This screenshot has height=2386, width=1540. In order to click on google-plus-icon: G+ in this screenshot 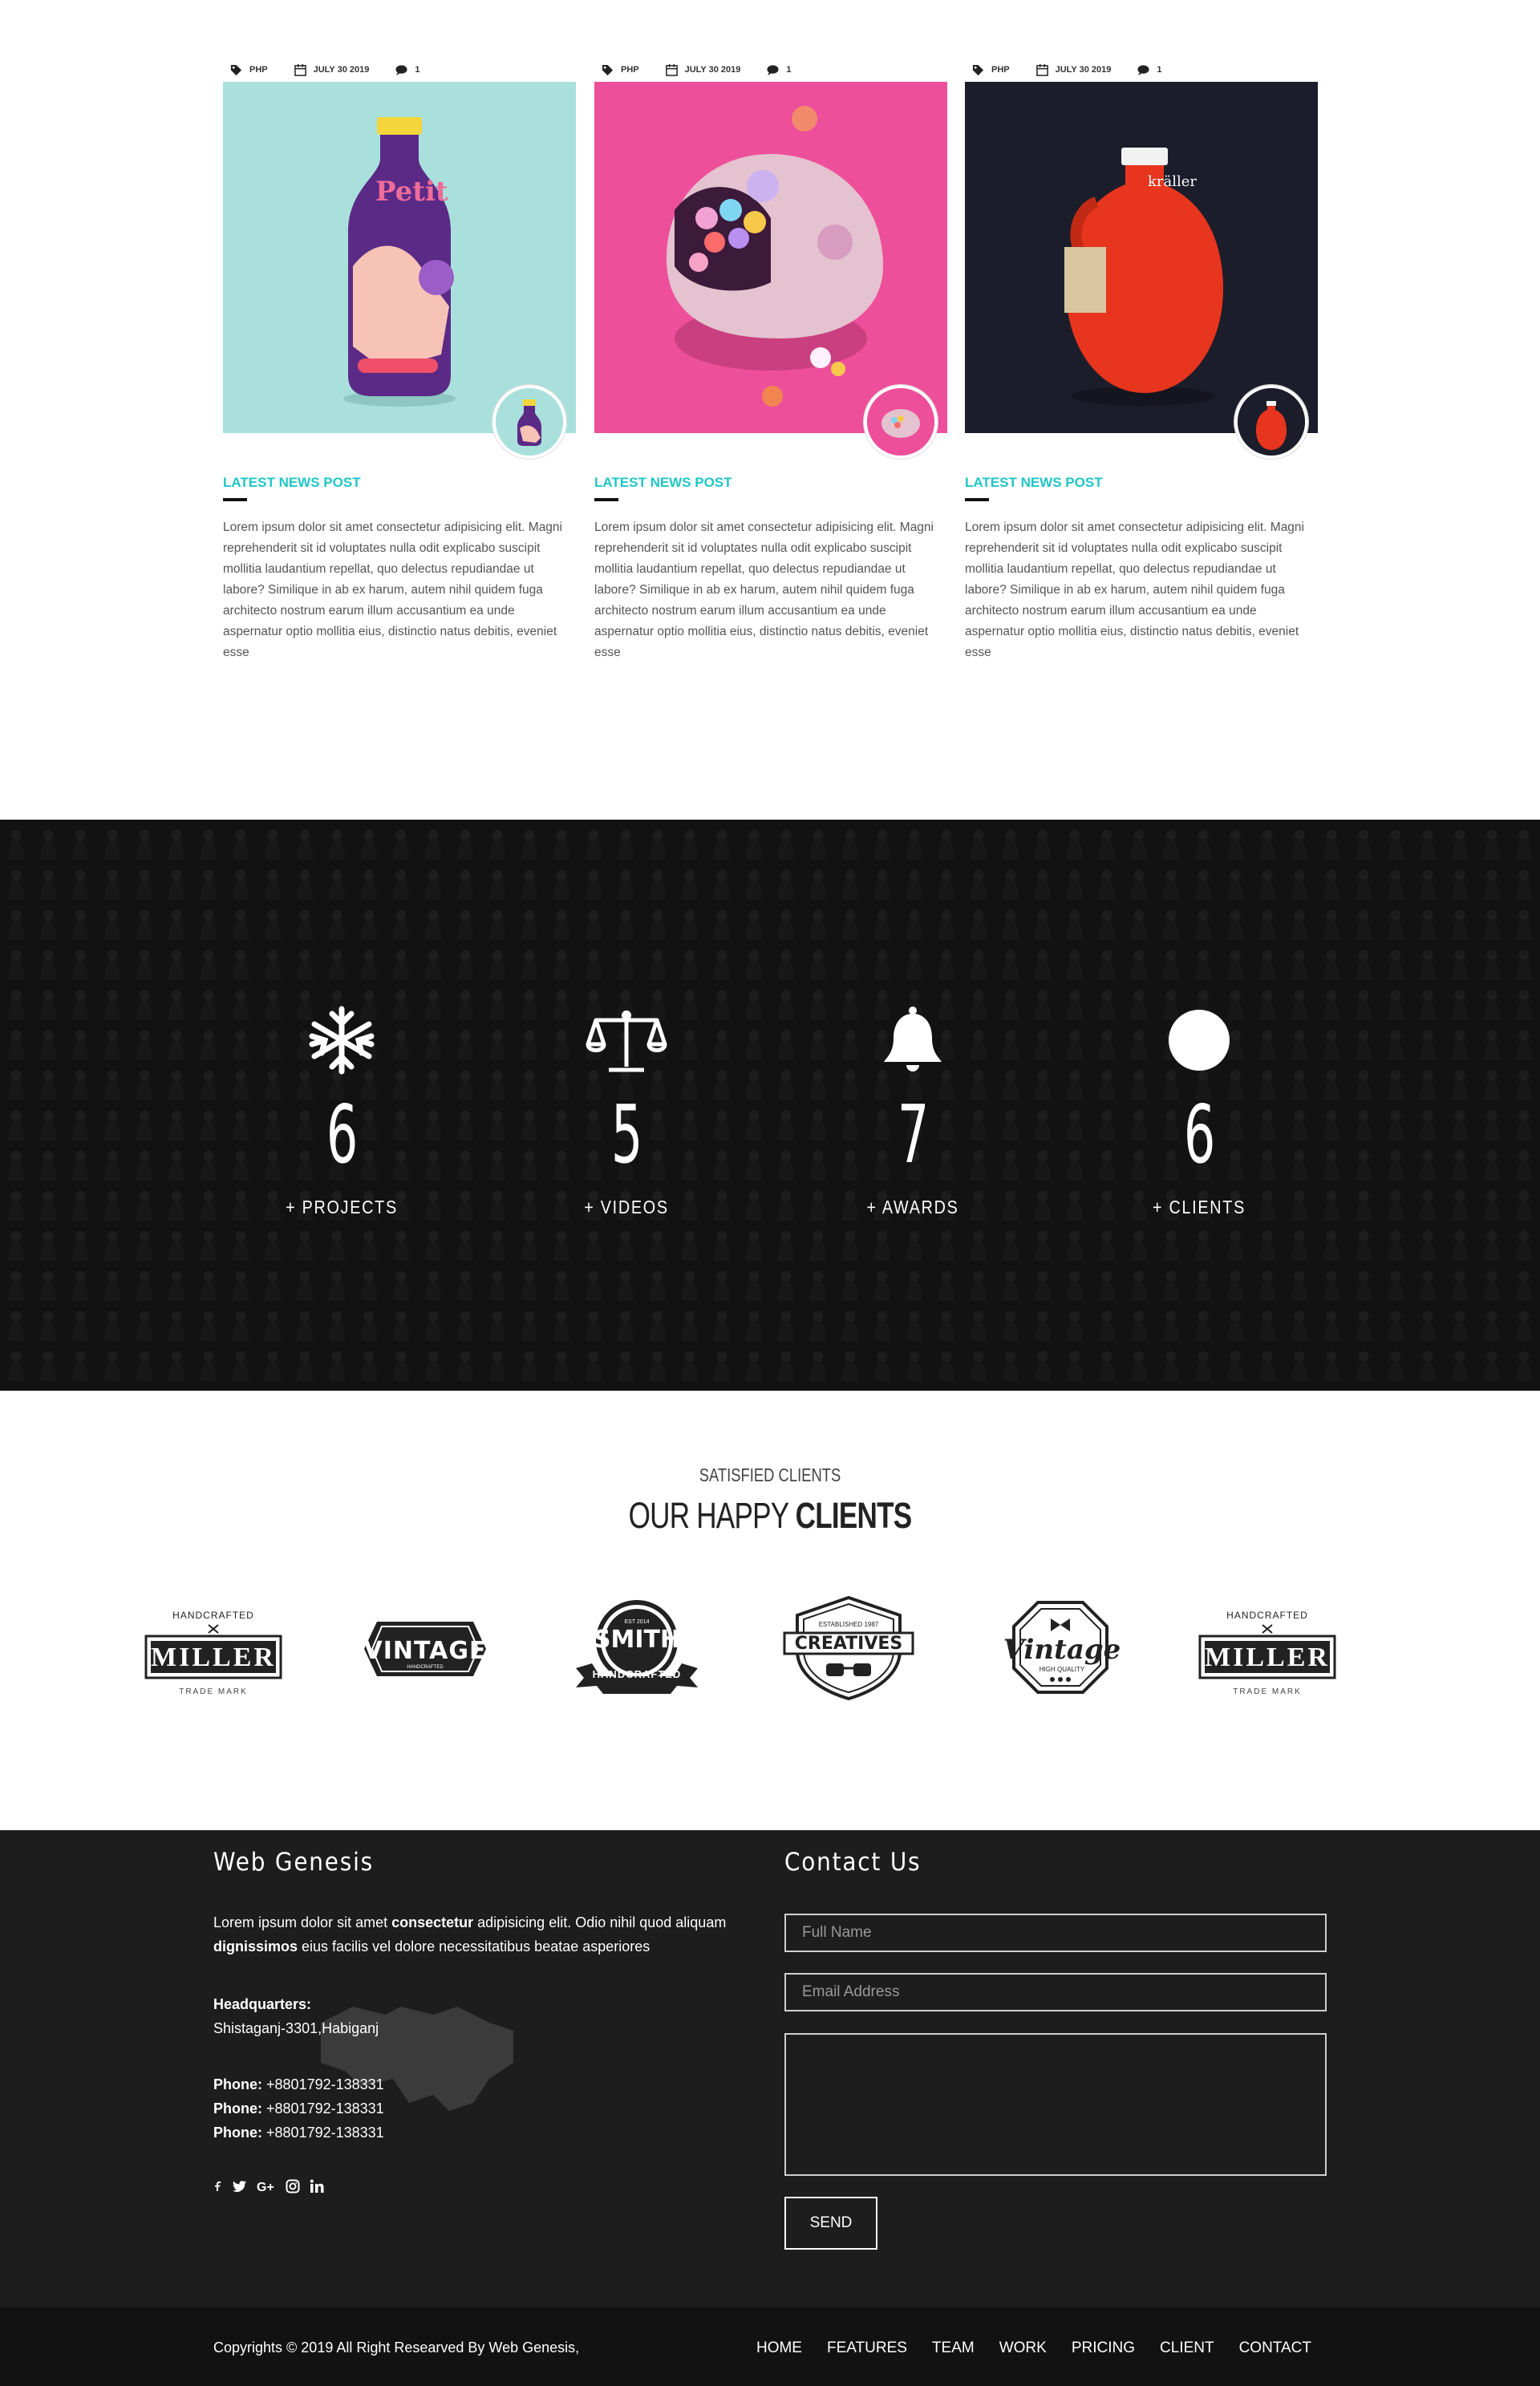, I will do `click(266, 2187)`.